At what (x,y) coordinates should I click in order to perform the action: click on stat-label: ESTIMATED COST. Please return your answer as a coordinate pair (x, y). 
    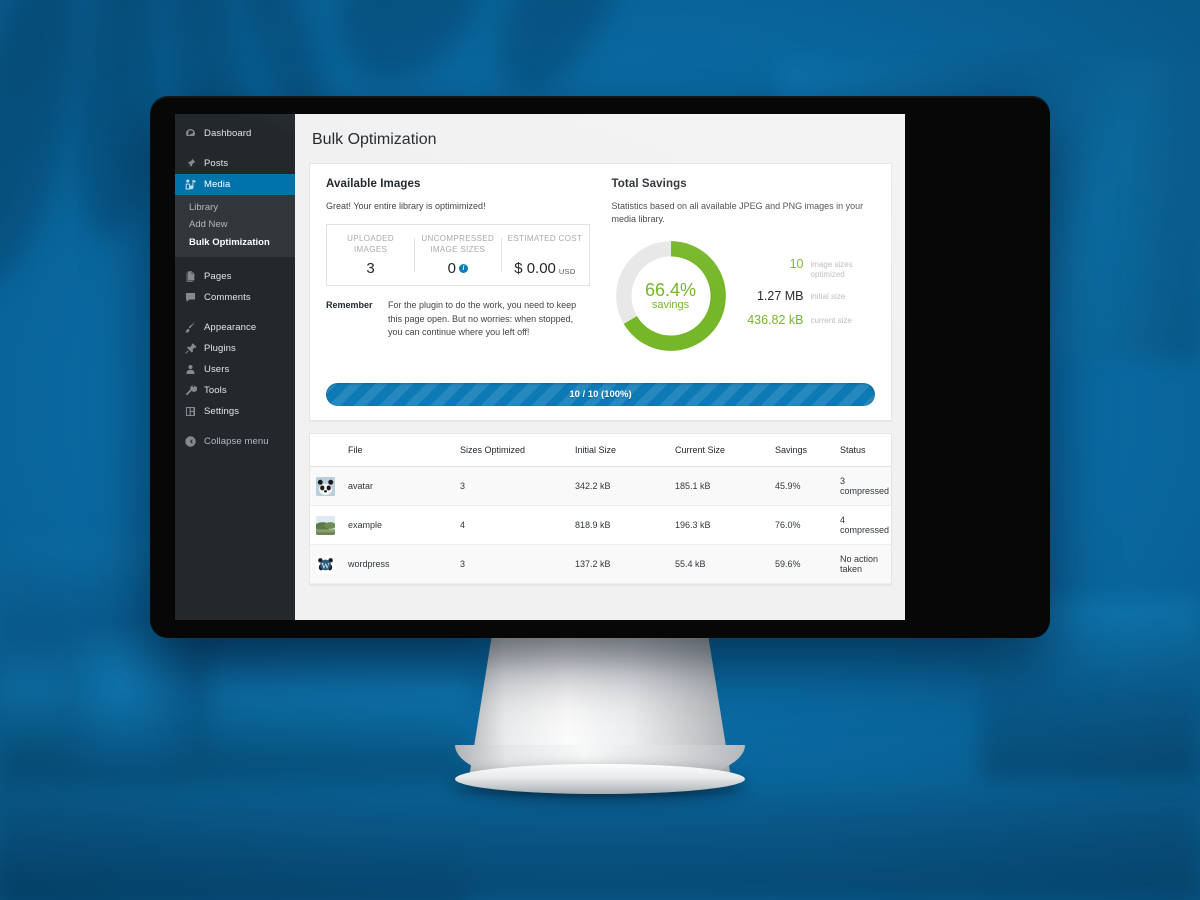
    Looking at the image, I should click on (545, 239).